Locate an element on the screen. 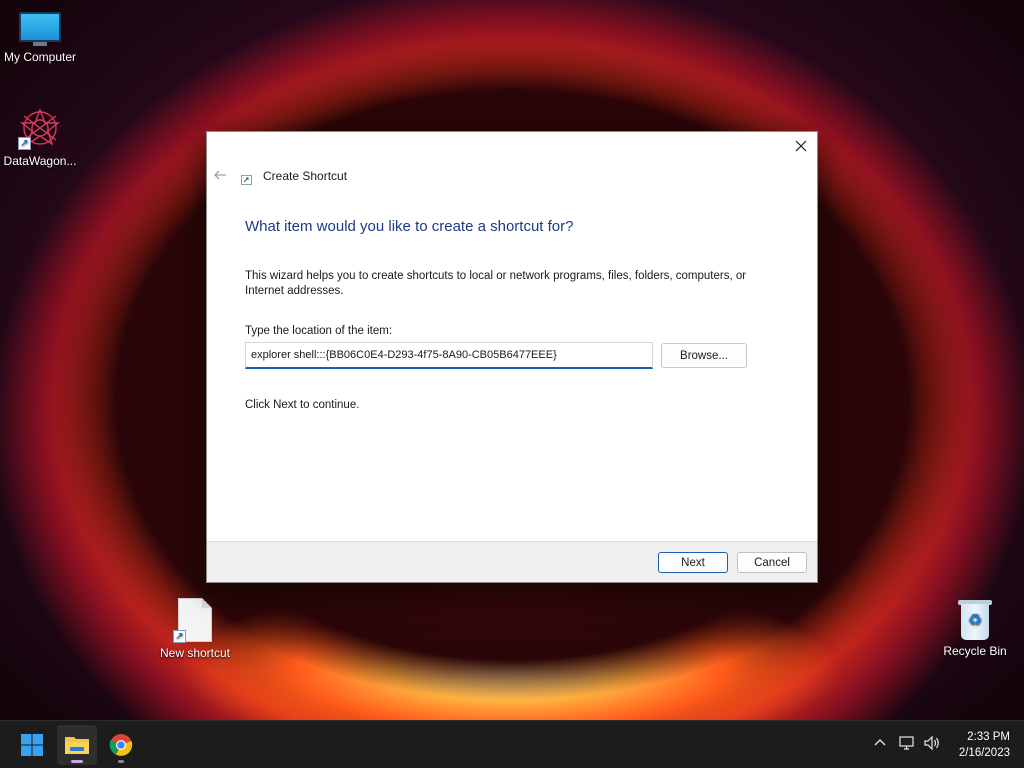  chrome-icon is located at coordinates (121, 745).